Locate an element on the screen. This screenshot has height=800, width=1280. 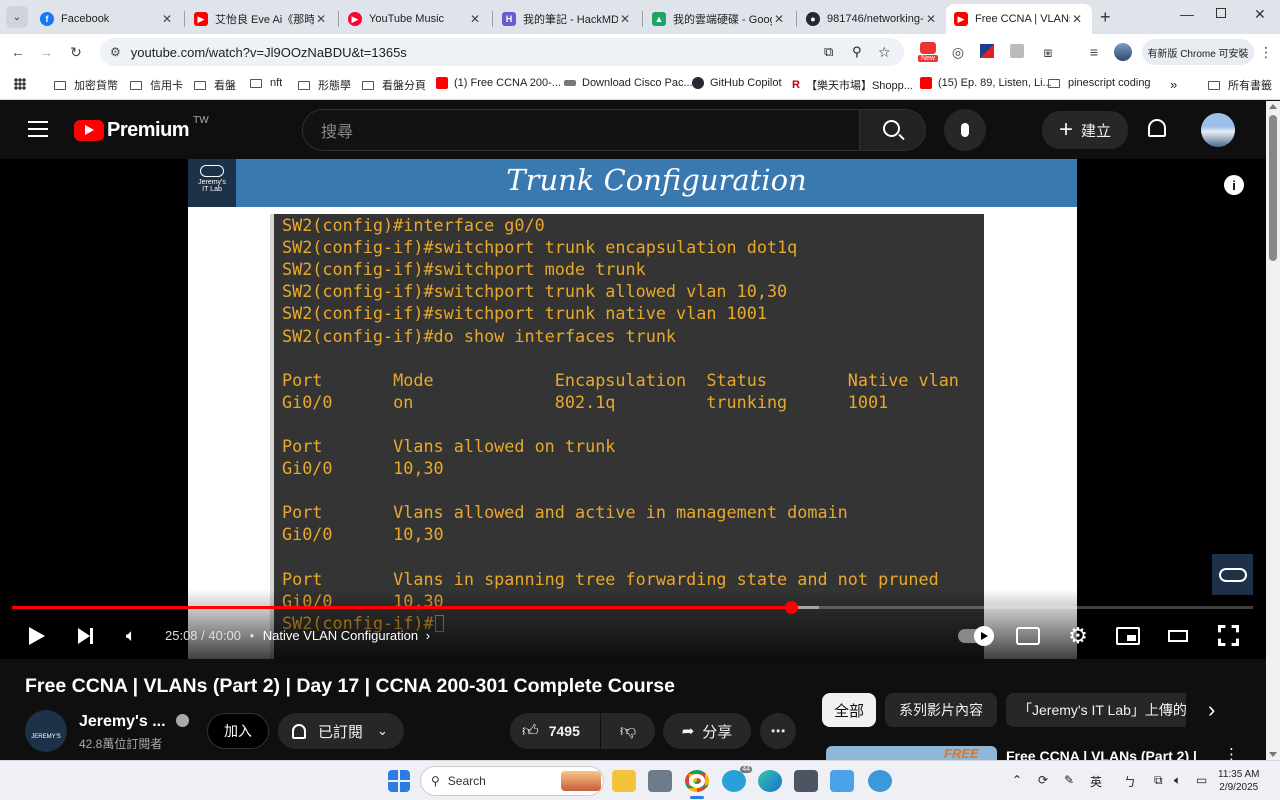
extensions-puzzle-icon: ⧆ is located at coordinates (1048, 52).